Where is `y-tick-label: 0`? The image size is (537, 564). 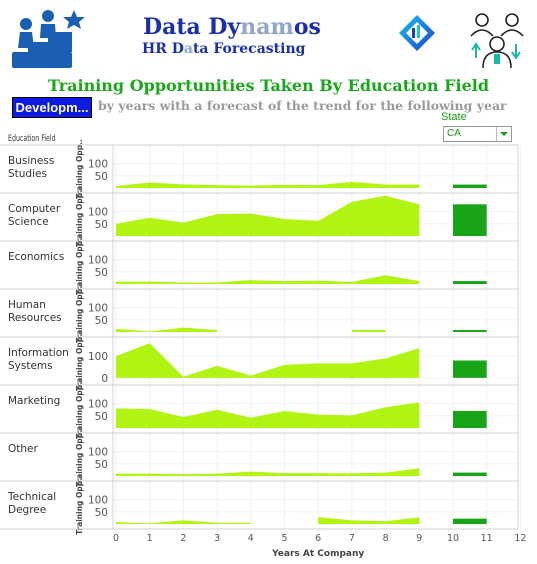 y-tick-label: 0 is located at coordinates (104, 379).